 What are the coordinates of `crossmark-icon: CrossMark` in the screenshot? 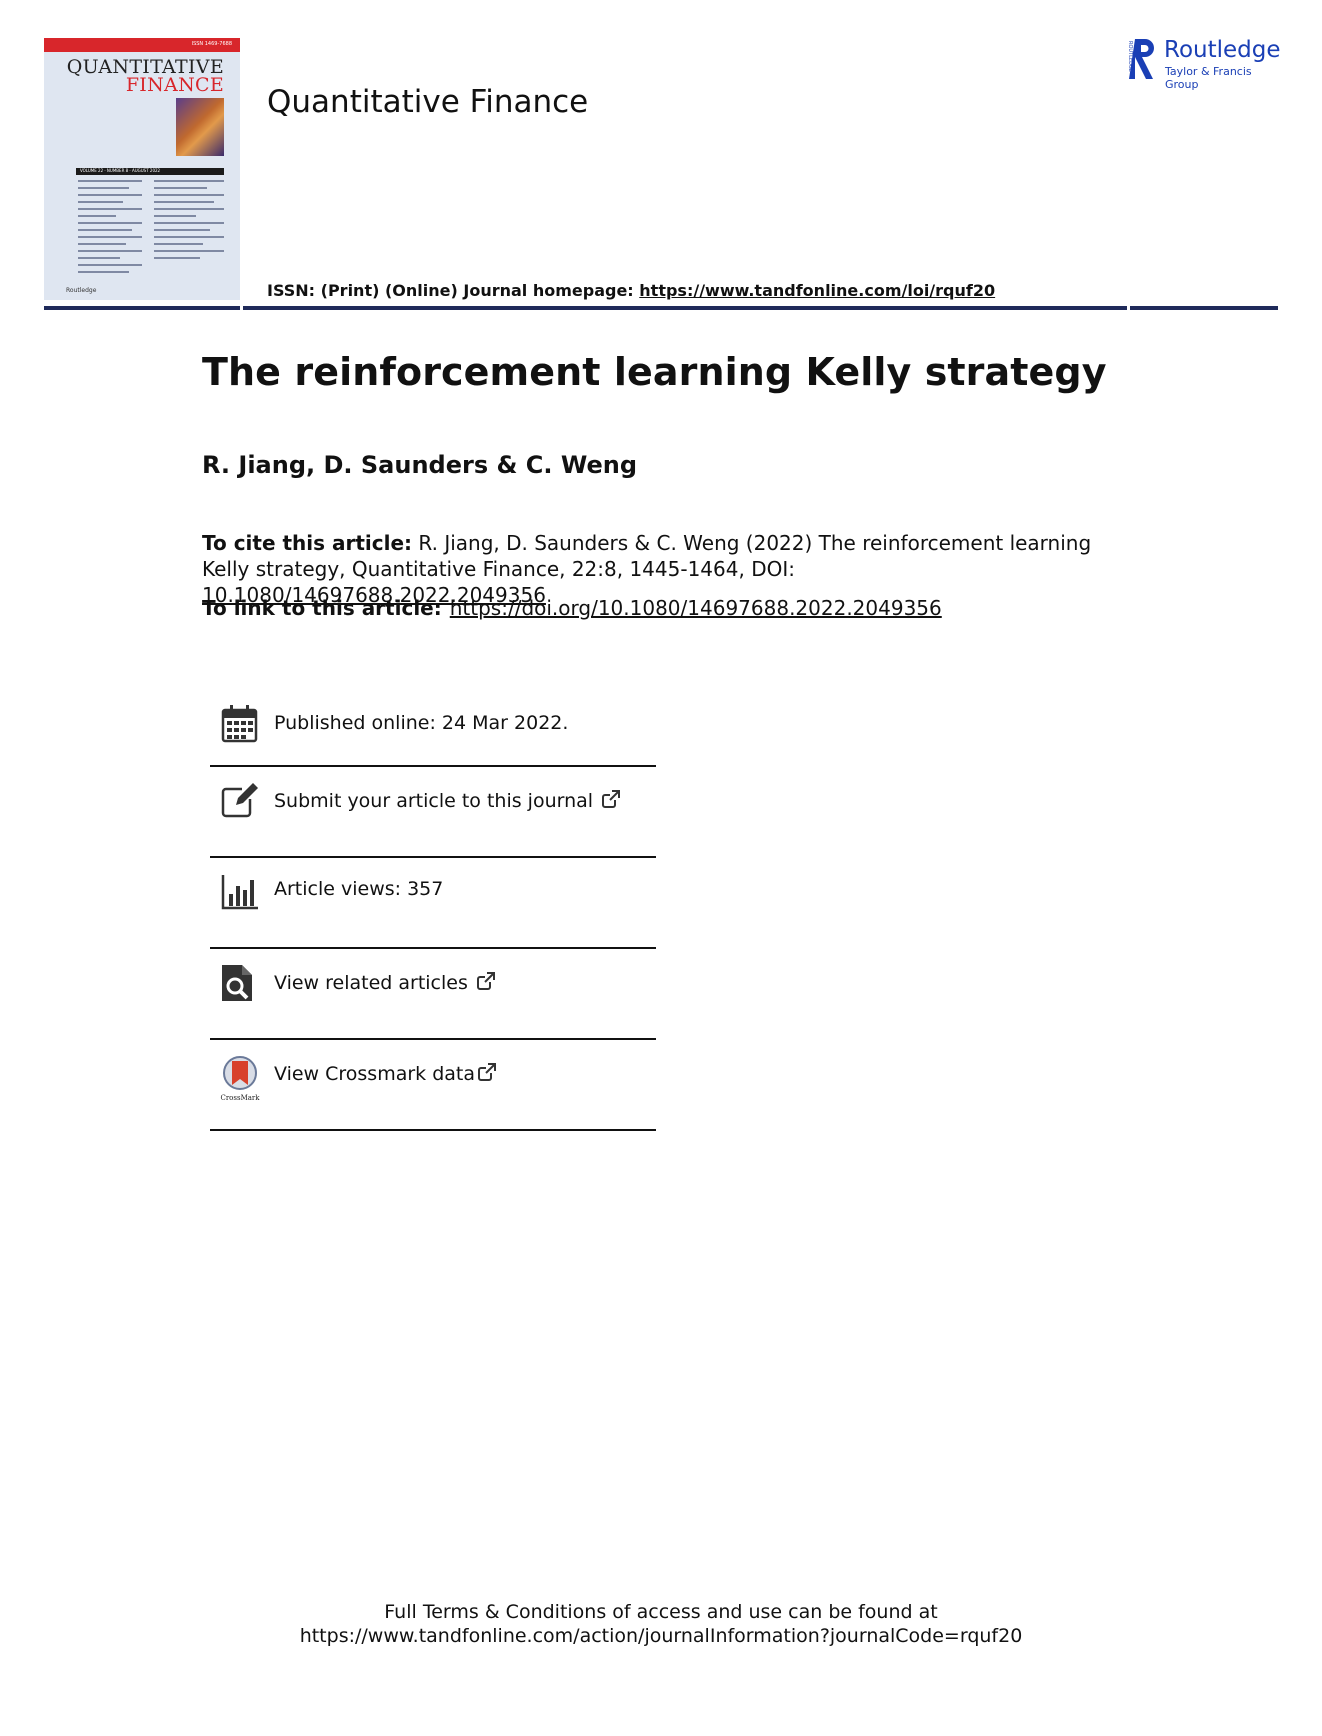 It's located at (240, 1079).